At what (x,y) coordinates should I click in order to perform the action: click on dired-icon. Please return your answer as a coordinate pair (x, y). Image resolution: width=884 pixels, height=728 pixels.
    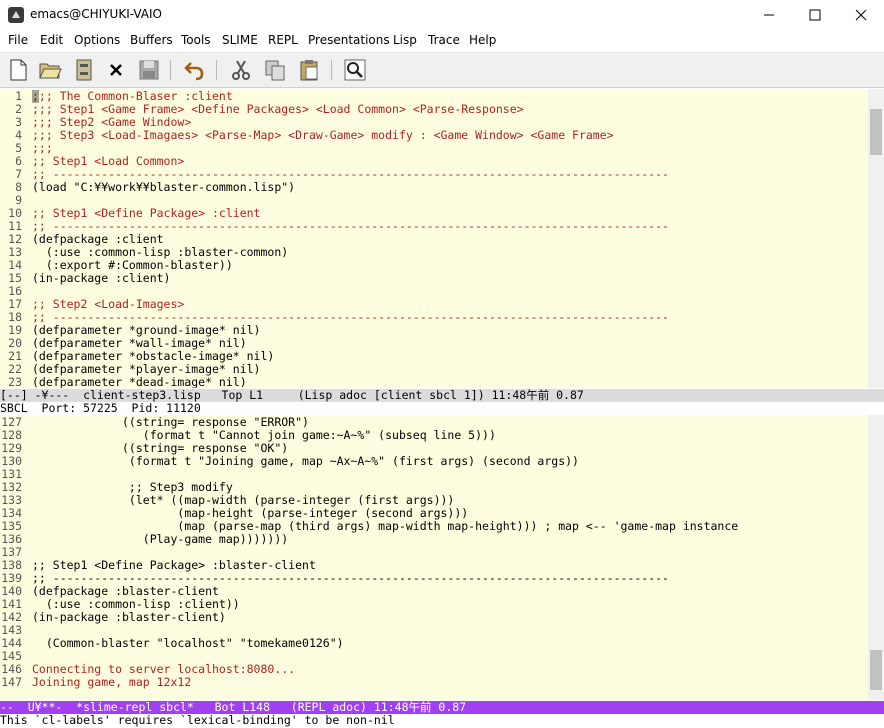
    Looking at the image, I should click on (84, 70).